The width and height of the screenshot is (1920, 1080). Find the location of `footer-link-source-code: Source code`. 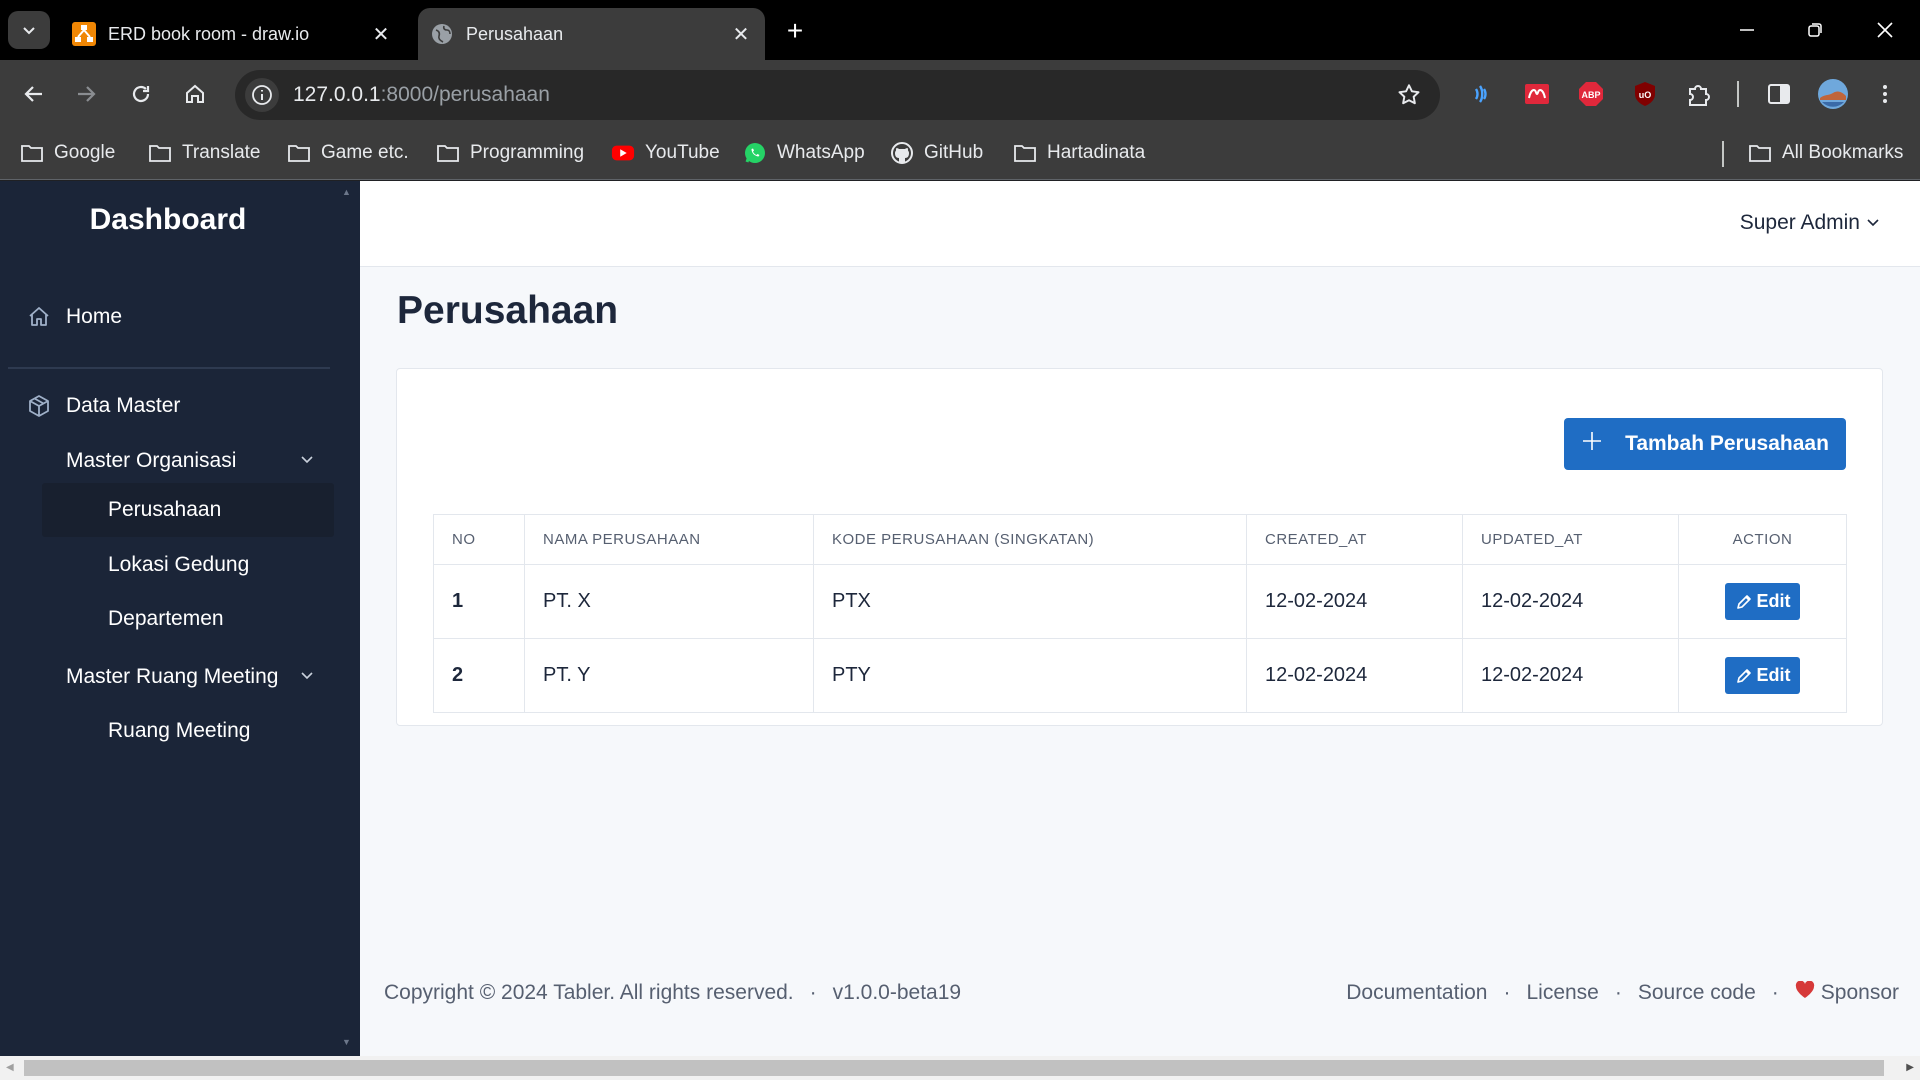

footer-link-source-code: Source code is located at coordinates (1697, 993).